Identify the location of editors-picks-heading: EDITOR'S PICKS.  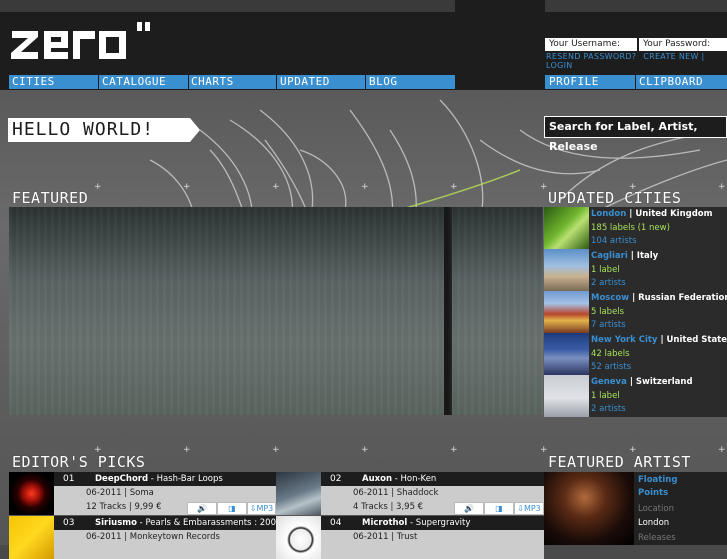
(79, 462).